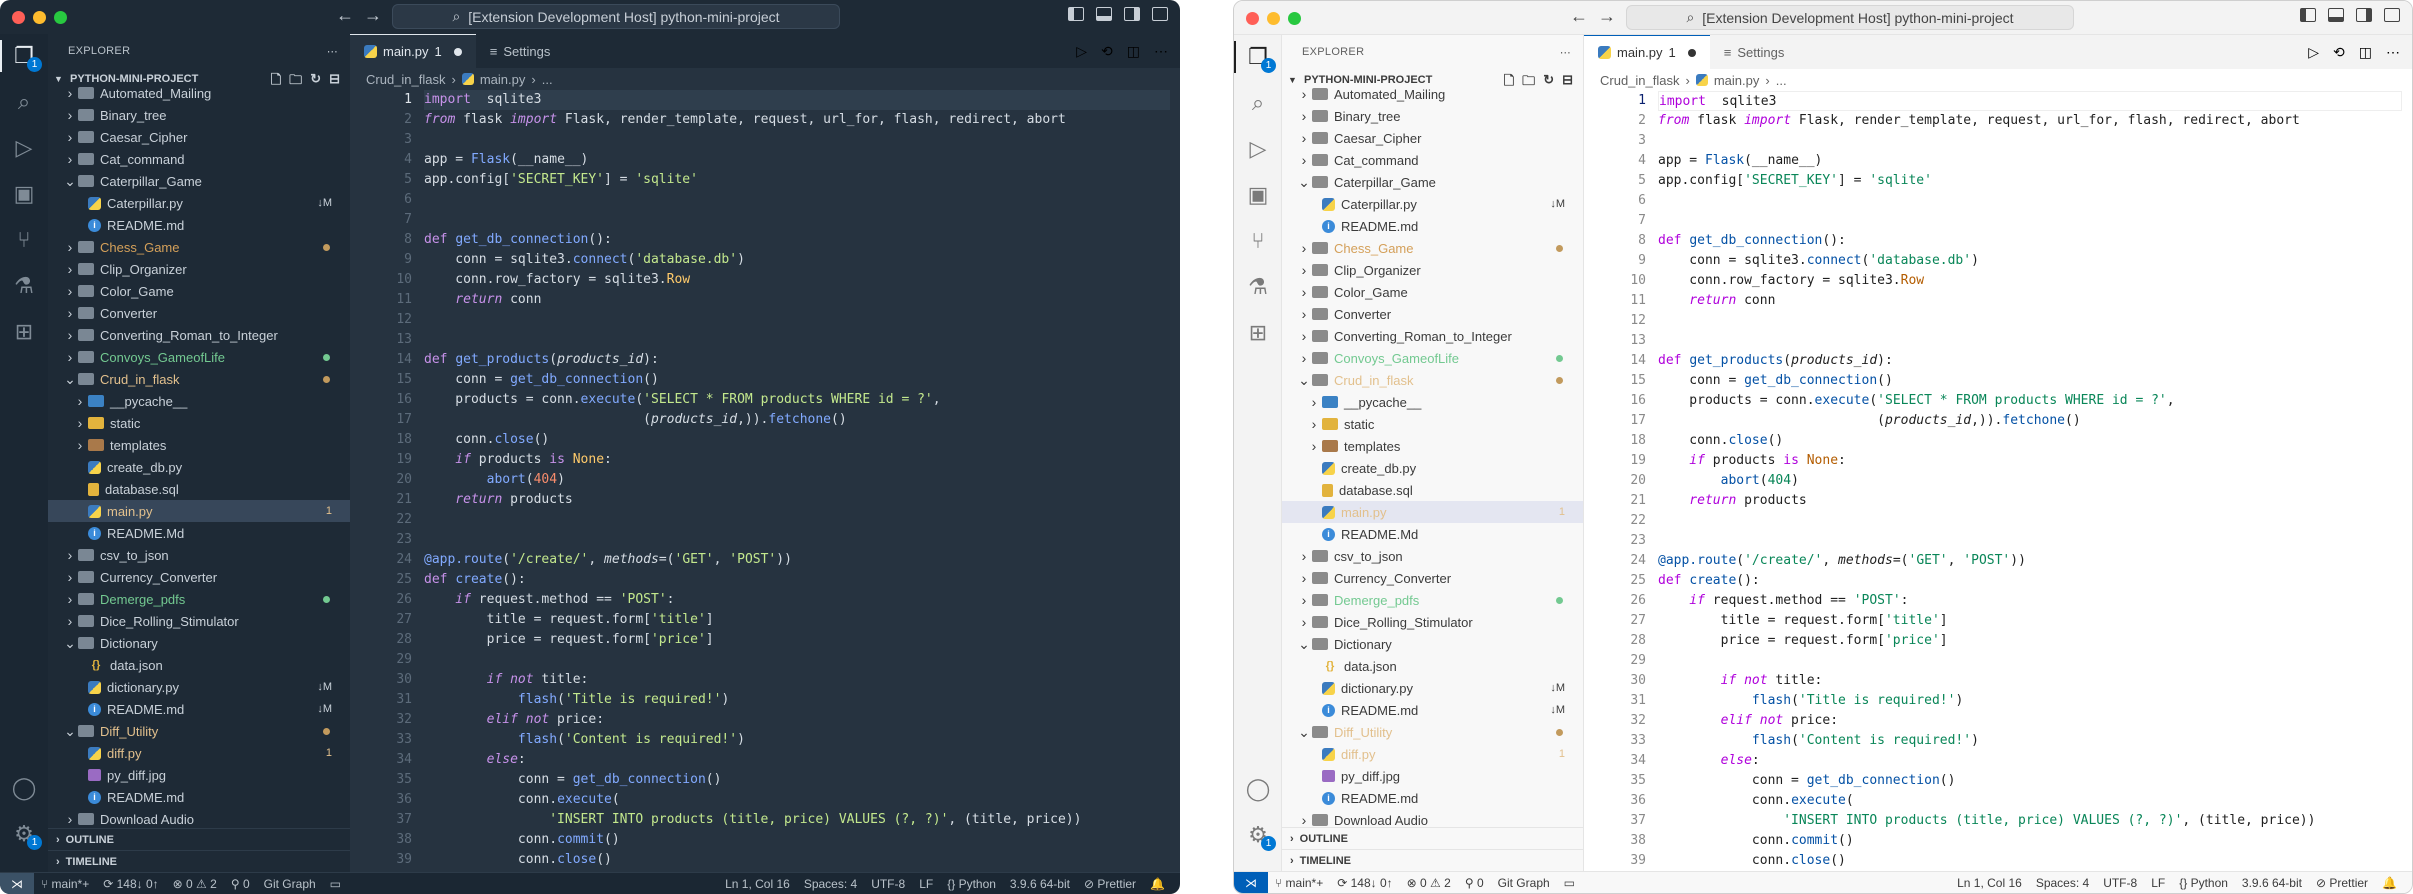 The height and width of the screenshot is (894, 2413). What do you see at coordinates (1432, 248) in the screenshot?
I see `tree-folder: › Chess_Game` at bounding box center [1432, 248].